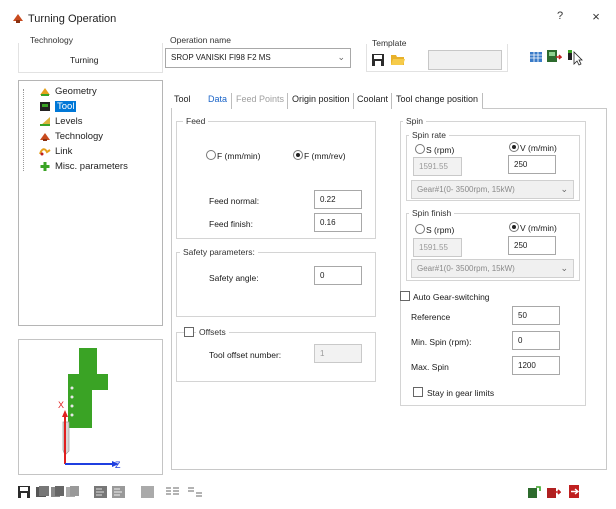  What do you see at coordinates (45, 121) in the screenshot?
I see `levels-icon` at bounding box center [45, 121].